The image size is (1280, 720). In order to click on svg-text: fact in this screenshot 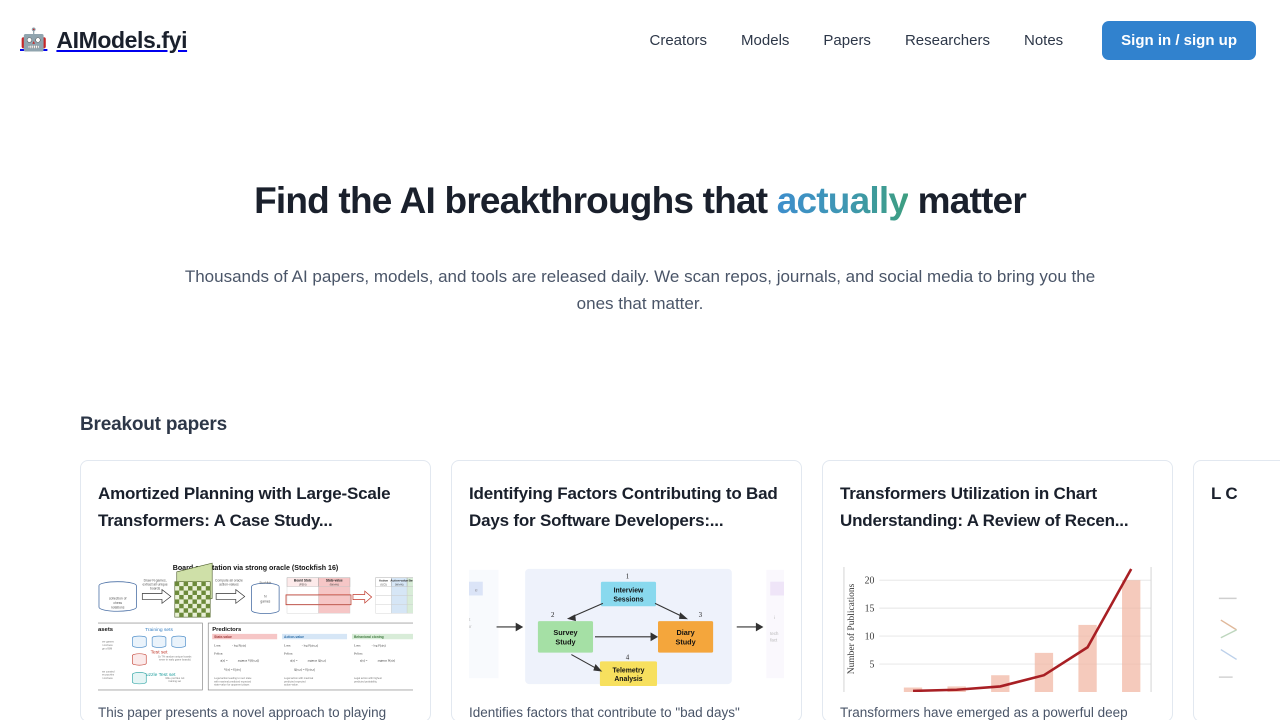, I will do `click(774, 640)`.